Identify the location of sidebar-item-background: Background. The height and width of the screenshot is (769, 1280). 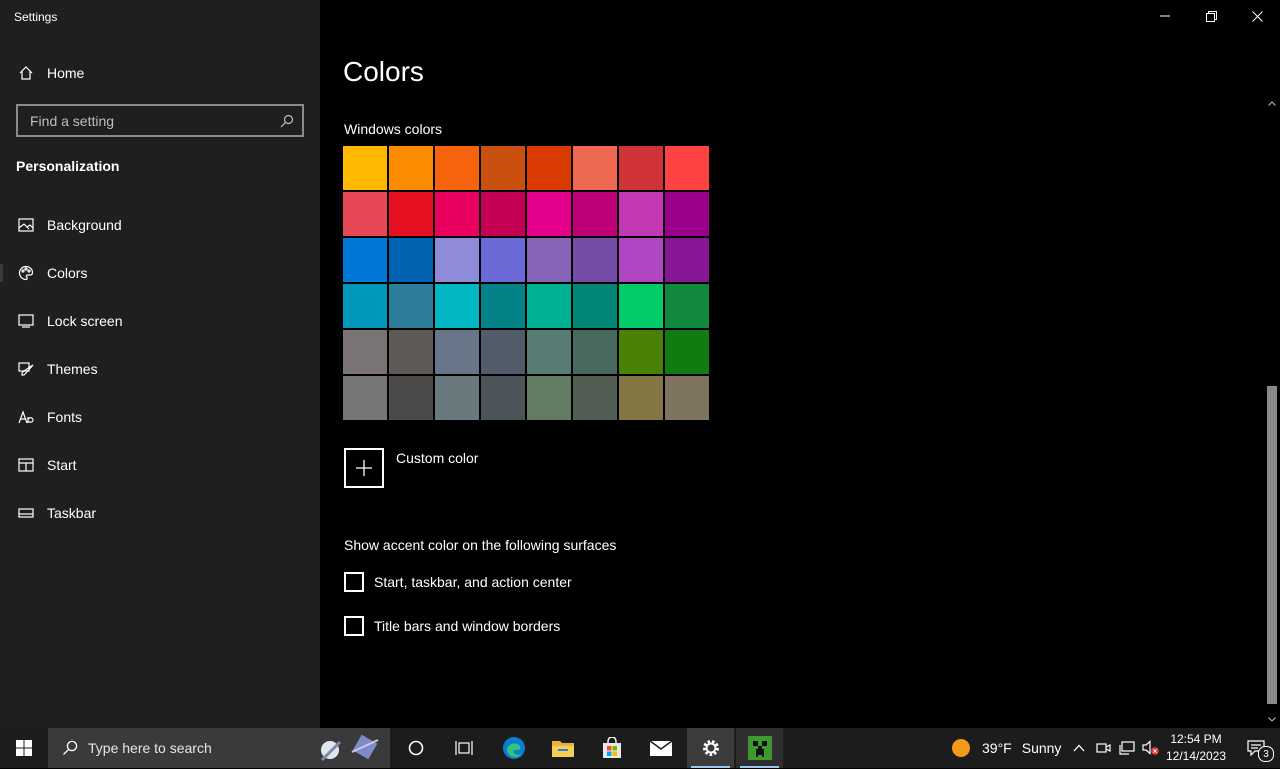
(160, 225).